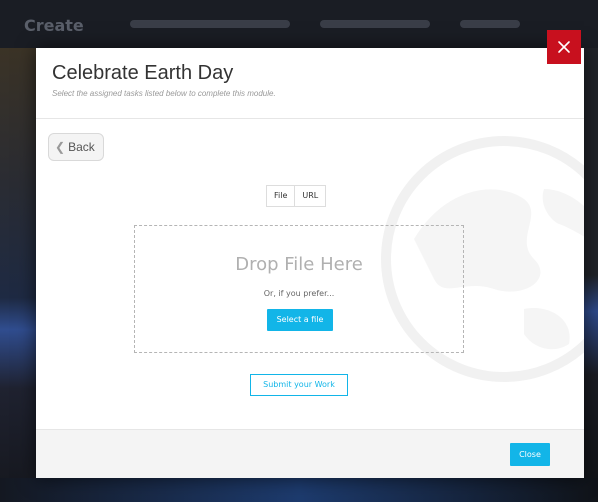 This screenshot has width=598, height=502. Describe the element at coordinates (299, 264) in the screenshot. I see `dropzone-title: Drop File Here` at that location.